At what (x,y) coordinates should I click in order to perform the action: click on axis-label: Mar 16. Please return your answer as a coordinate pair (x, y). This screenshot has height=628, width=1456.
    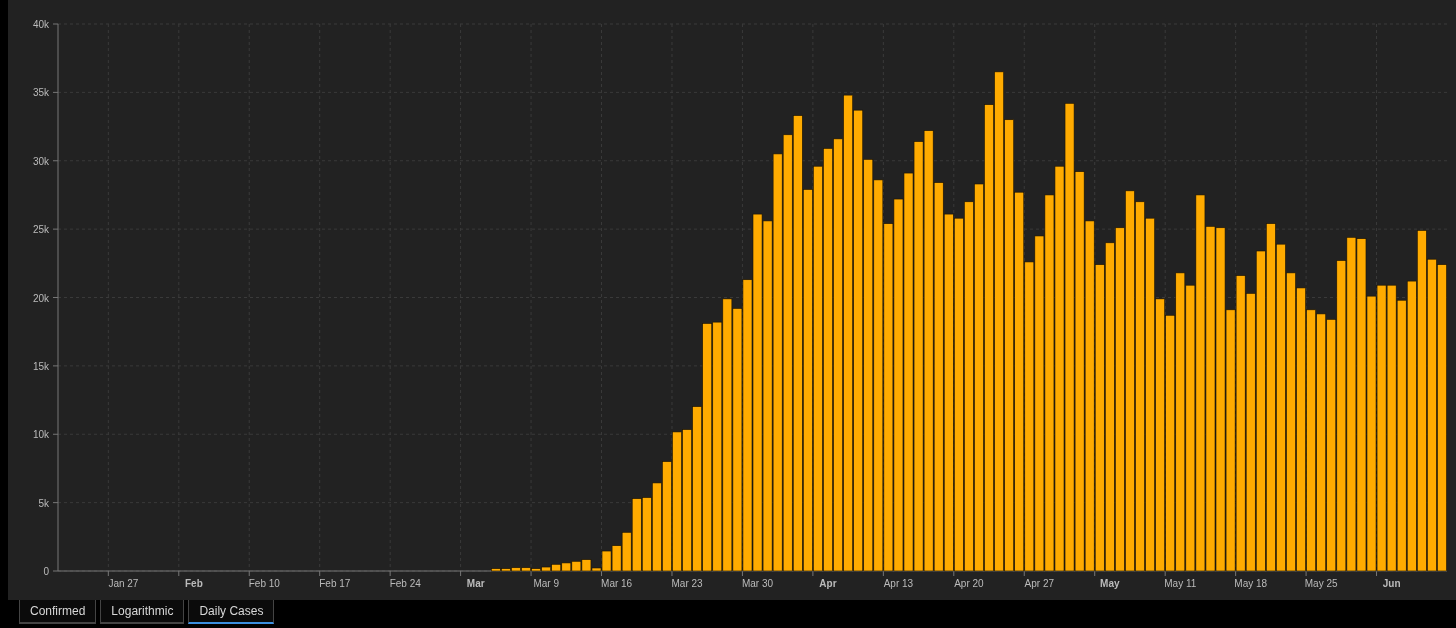
    Looking at the image, I should click on (617, 583).